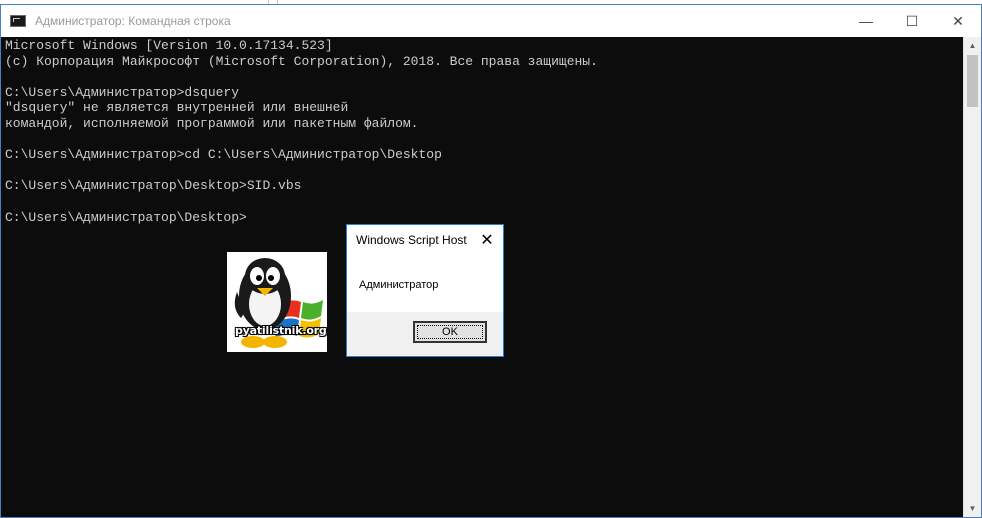  Describe the element at coordinates (491, 21) in the screenshot. I see `title-bar: Администратор: Командная строка — ☐ ✕` at that location.